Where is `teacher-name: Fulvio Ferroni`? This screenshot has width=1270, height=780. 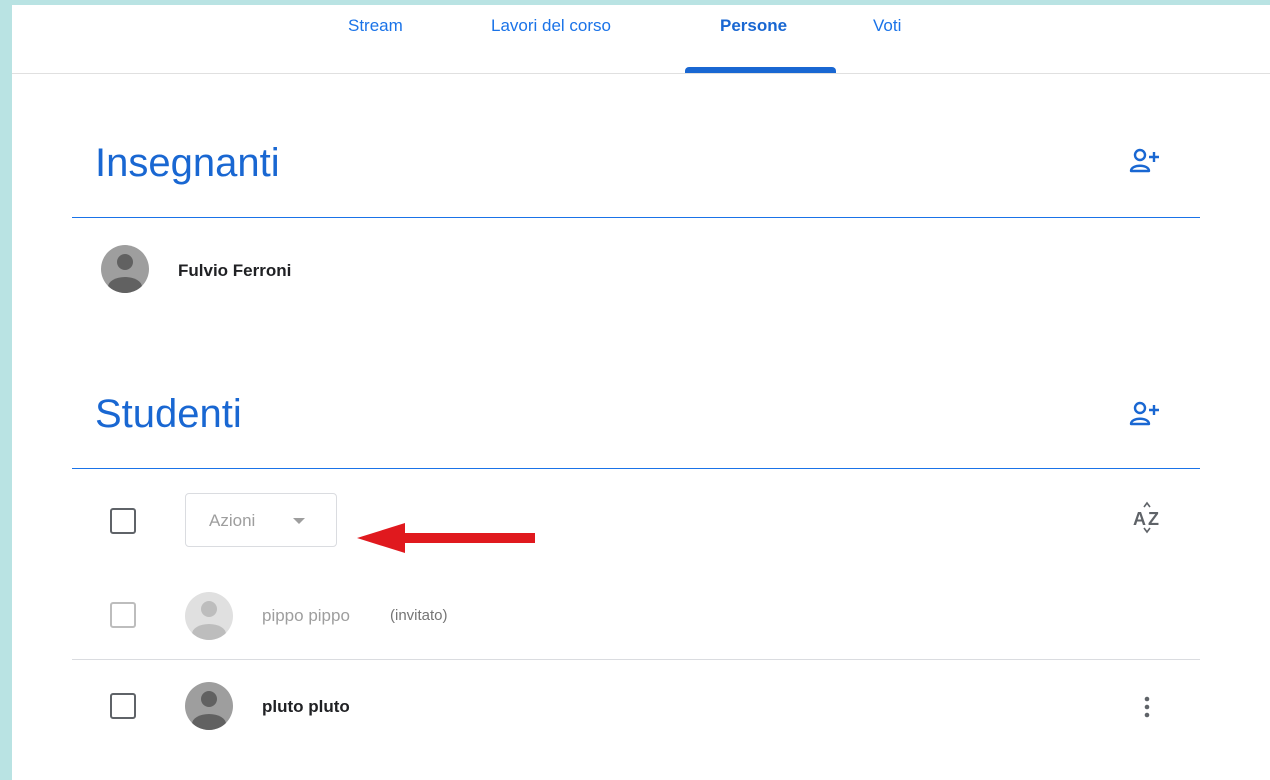
teacher-name: Fulvio Ferroni is located at coordinates (235, 270).